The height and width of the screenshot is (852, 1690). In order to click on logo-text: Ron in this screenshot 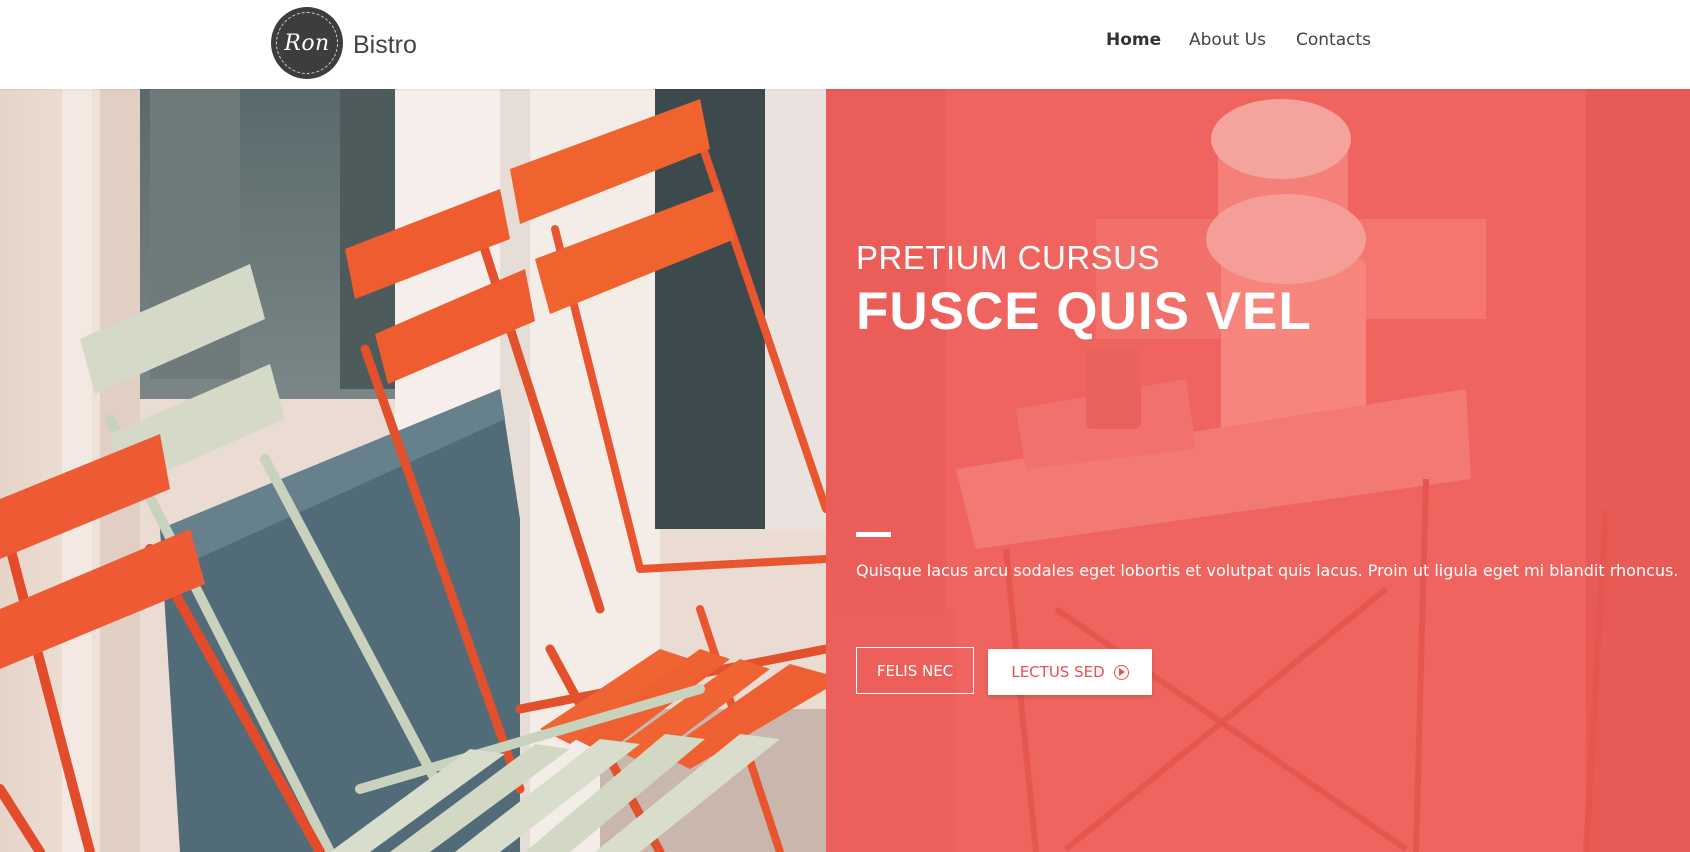, I will do `click(307, 43)`.